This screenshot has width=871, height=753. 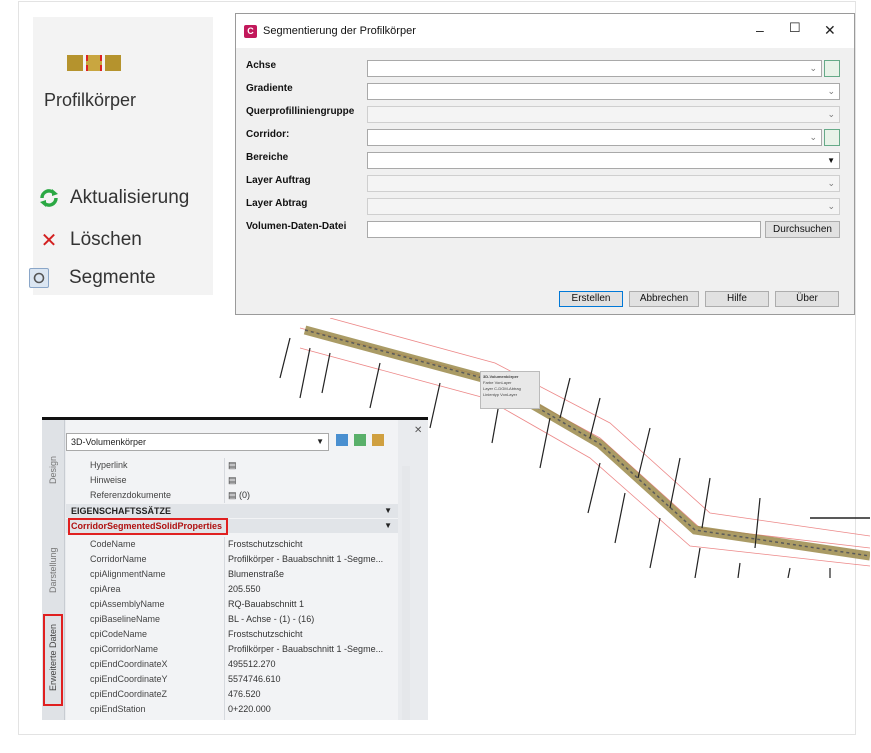 What do you see at coordinates (296, 226) in the screenshot?
I see `label-volumen-daten-datei: Volumen-Daten-Datei` at bounding box center [296, 226].